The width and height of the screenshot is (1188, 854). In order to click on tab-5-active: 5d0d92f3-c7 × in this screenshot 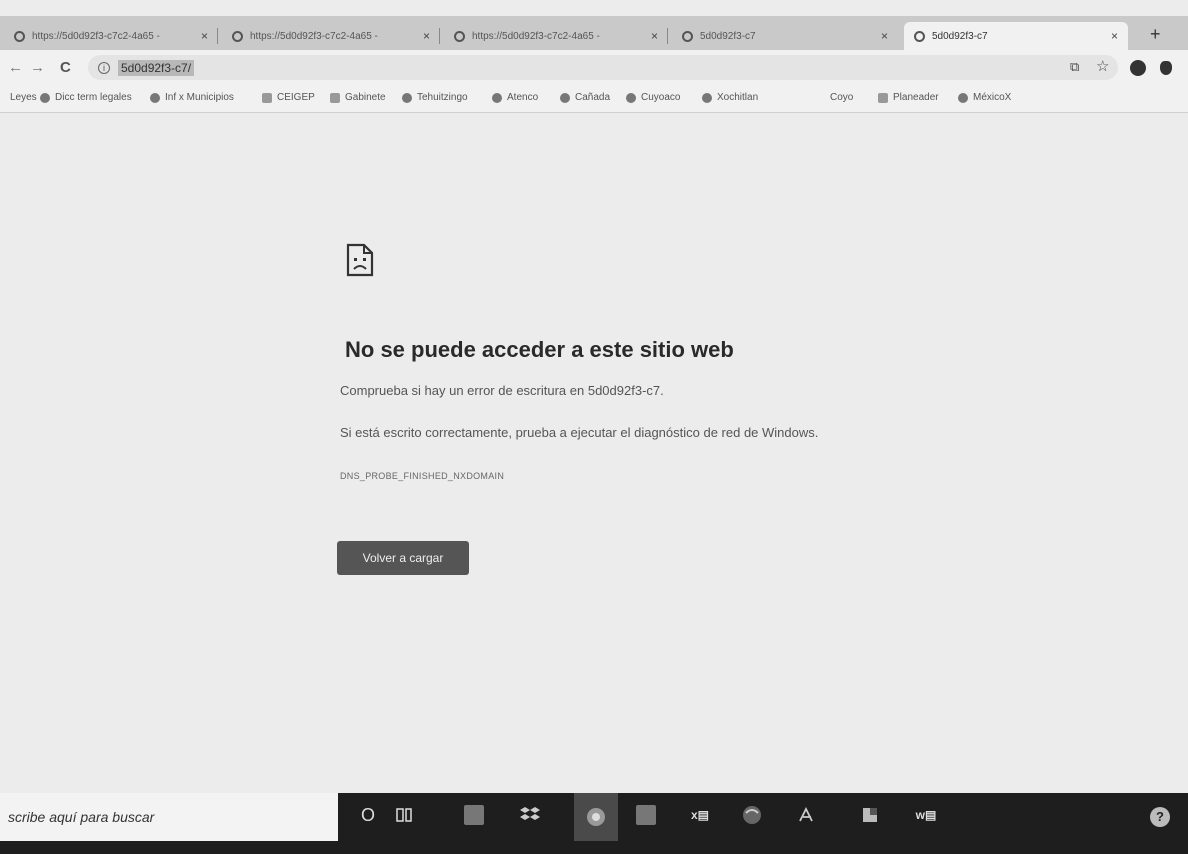, I will do `click(1016, 36)`.